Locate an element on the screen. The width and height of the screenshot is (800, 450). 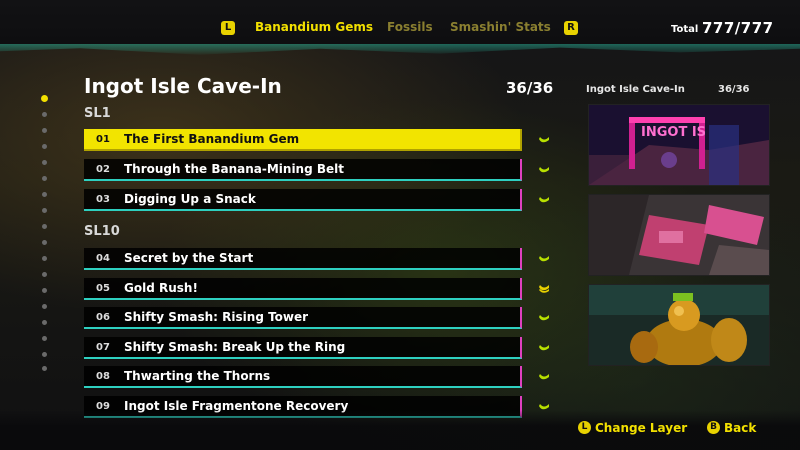
next-tab-button: R is located at coordinates (571, 28).